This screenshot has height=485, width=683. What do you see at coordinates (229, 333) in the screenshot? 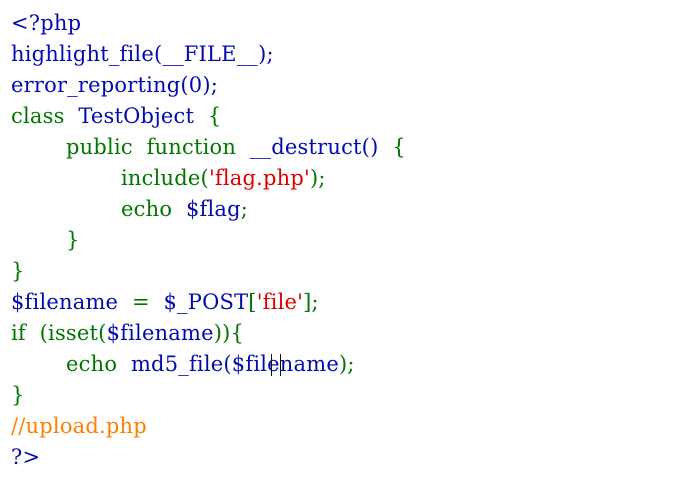
I see `code-token-keyword: )){` at bounding box center [229, 333].